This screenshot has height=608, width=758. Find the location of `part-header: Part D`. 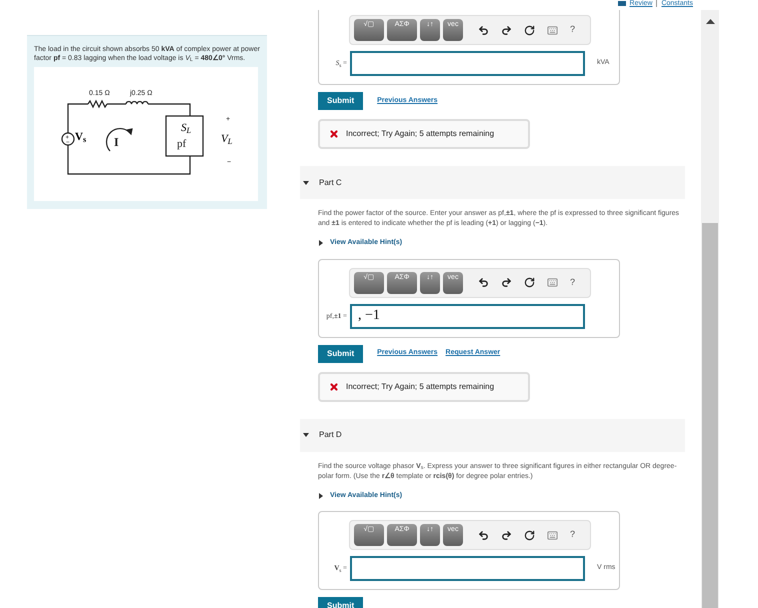

part-header: Part D is located at coordinates (492, 435).